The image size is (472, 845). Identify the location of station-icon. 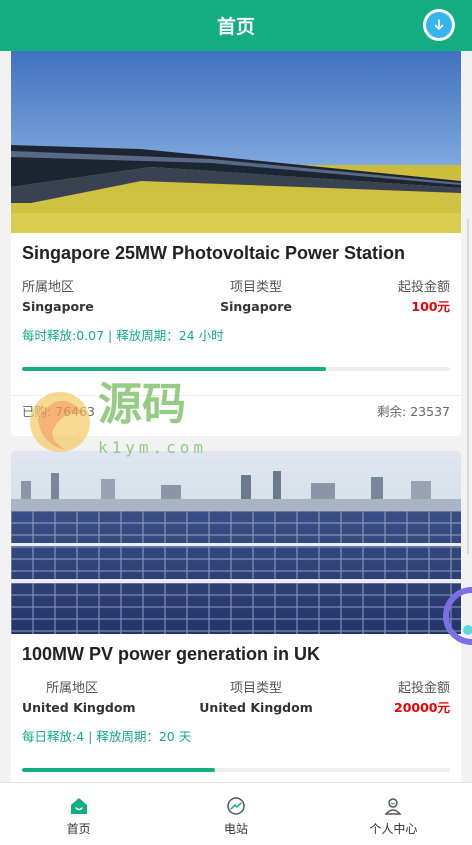
(236, 806).